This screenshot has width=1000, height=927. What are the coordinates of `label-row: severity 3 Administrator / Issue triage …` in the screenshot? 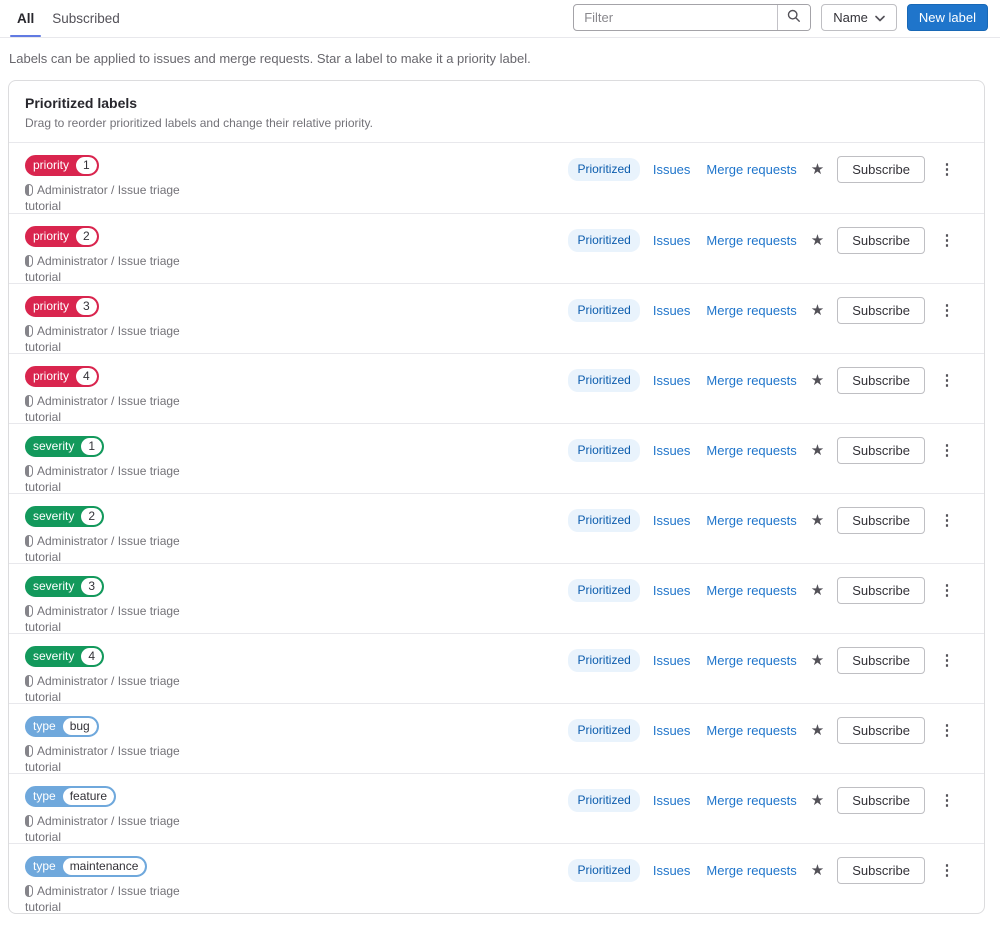 It's located at (496, 598).